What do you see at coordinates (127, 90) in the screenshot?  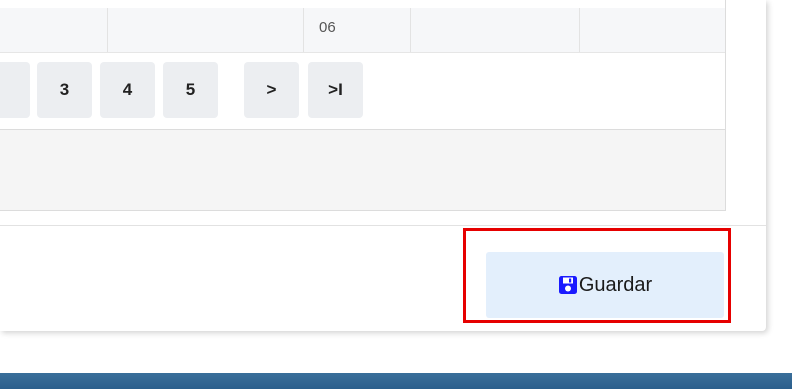 I see `page-button-4: 4` at bounding box center [127, 90].